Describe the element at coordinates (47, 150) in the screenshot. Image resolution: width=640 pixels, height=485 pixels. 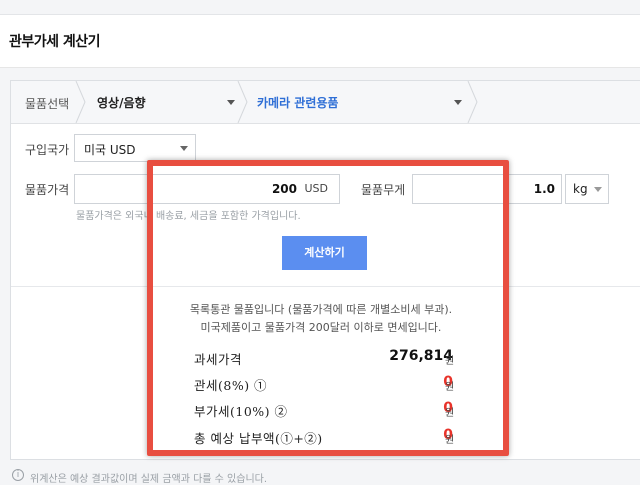
I see `country-label: 구입국가` at that location.